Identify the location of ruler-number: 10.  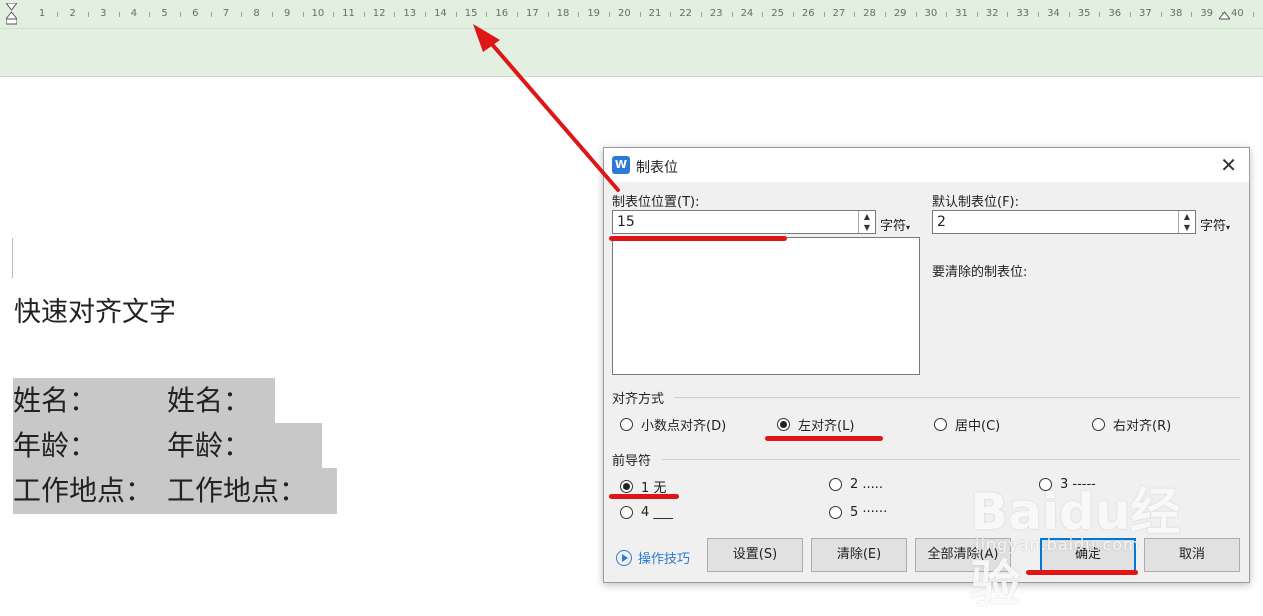
(318, 13).